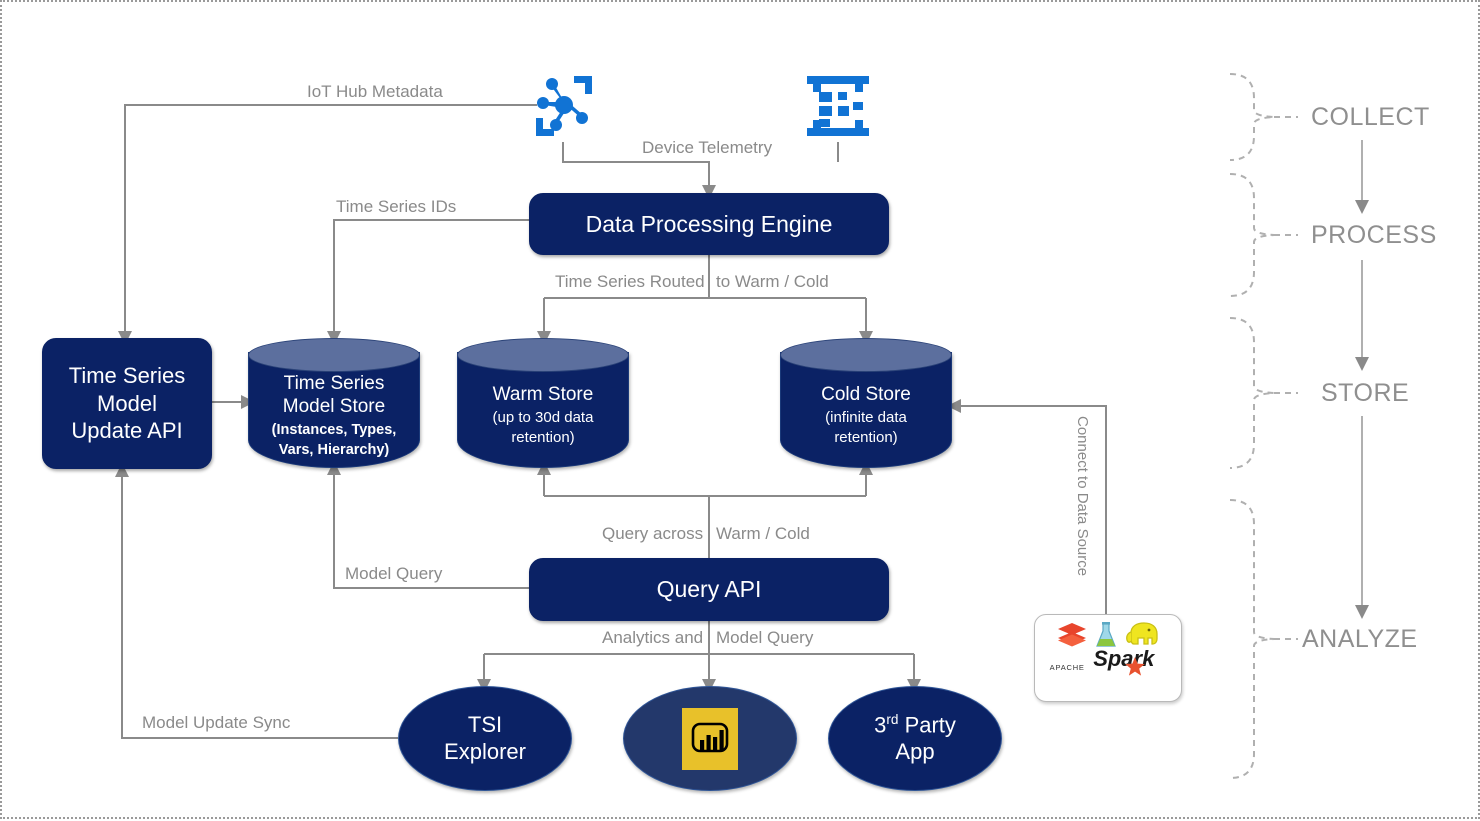 Image resolution: width=1480 pixels, height=821 pixels. What do you see at coordinates (564, 106) in the screenshot?
I see `iot-hub-icon` at bounding box center [564, 106].